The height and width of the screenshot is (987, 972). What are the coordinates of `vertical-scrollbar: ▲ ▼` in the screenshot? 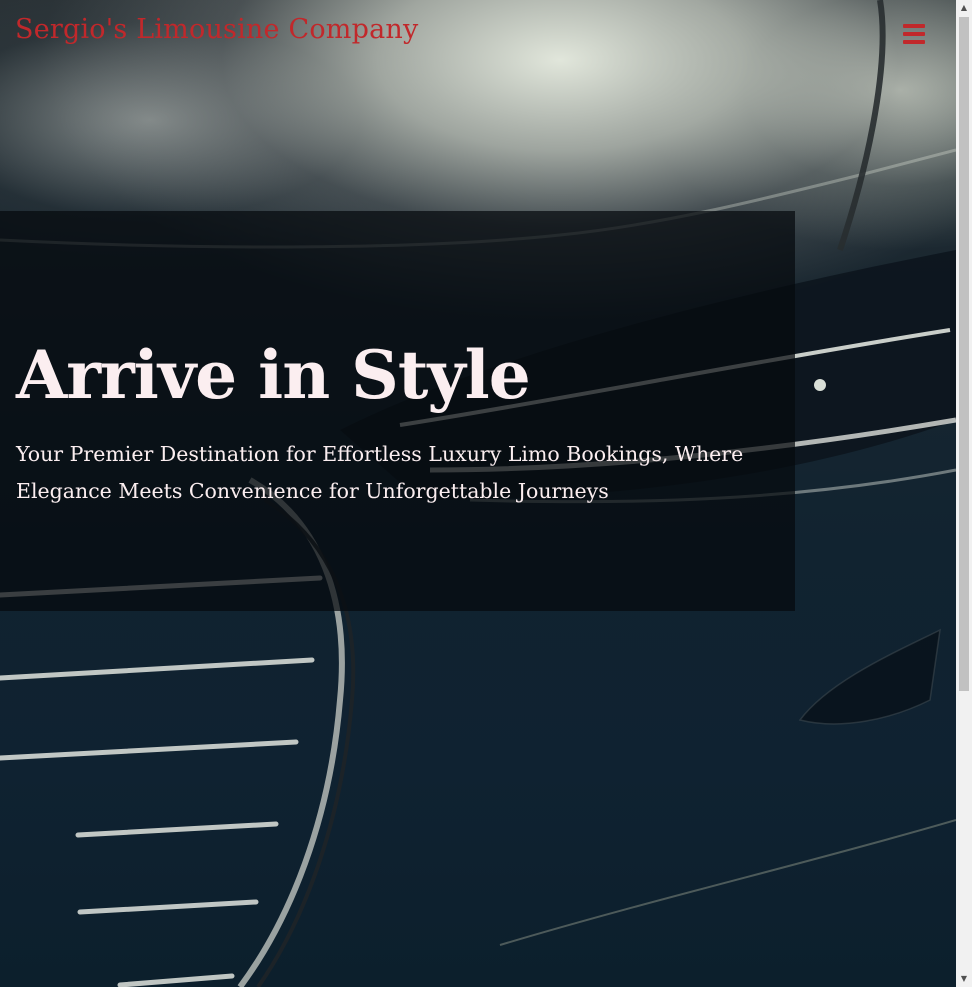 It's located at (964, 493).